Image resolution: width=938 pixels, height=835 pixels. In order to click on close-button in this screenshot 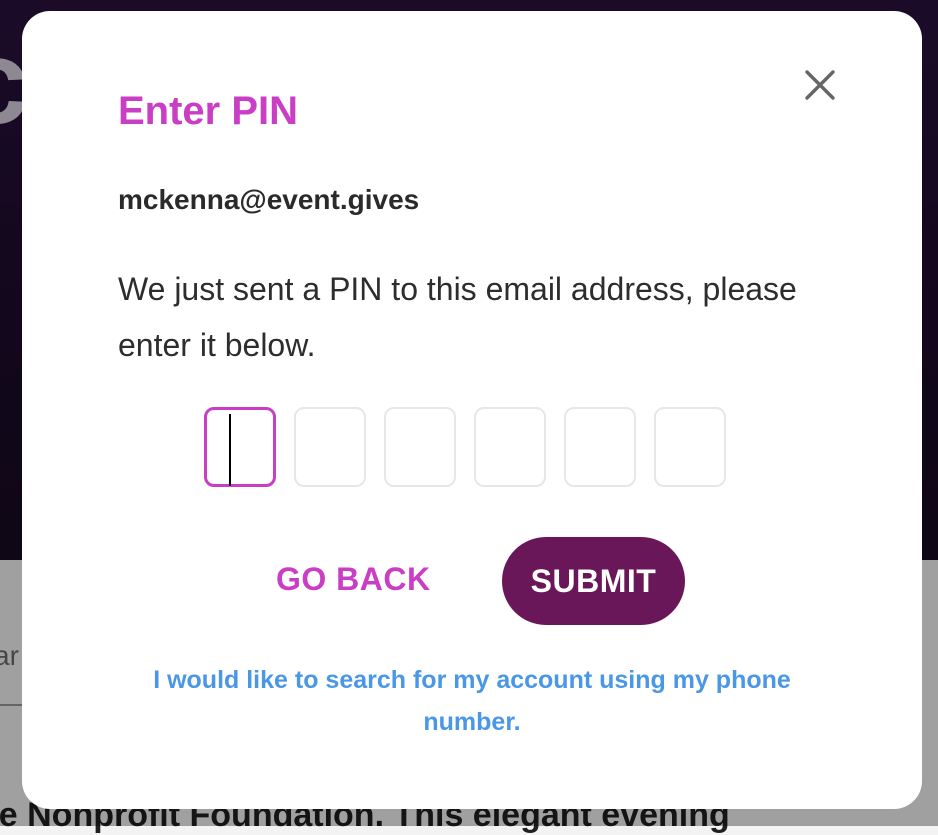, I will do `click(820, 85)`.